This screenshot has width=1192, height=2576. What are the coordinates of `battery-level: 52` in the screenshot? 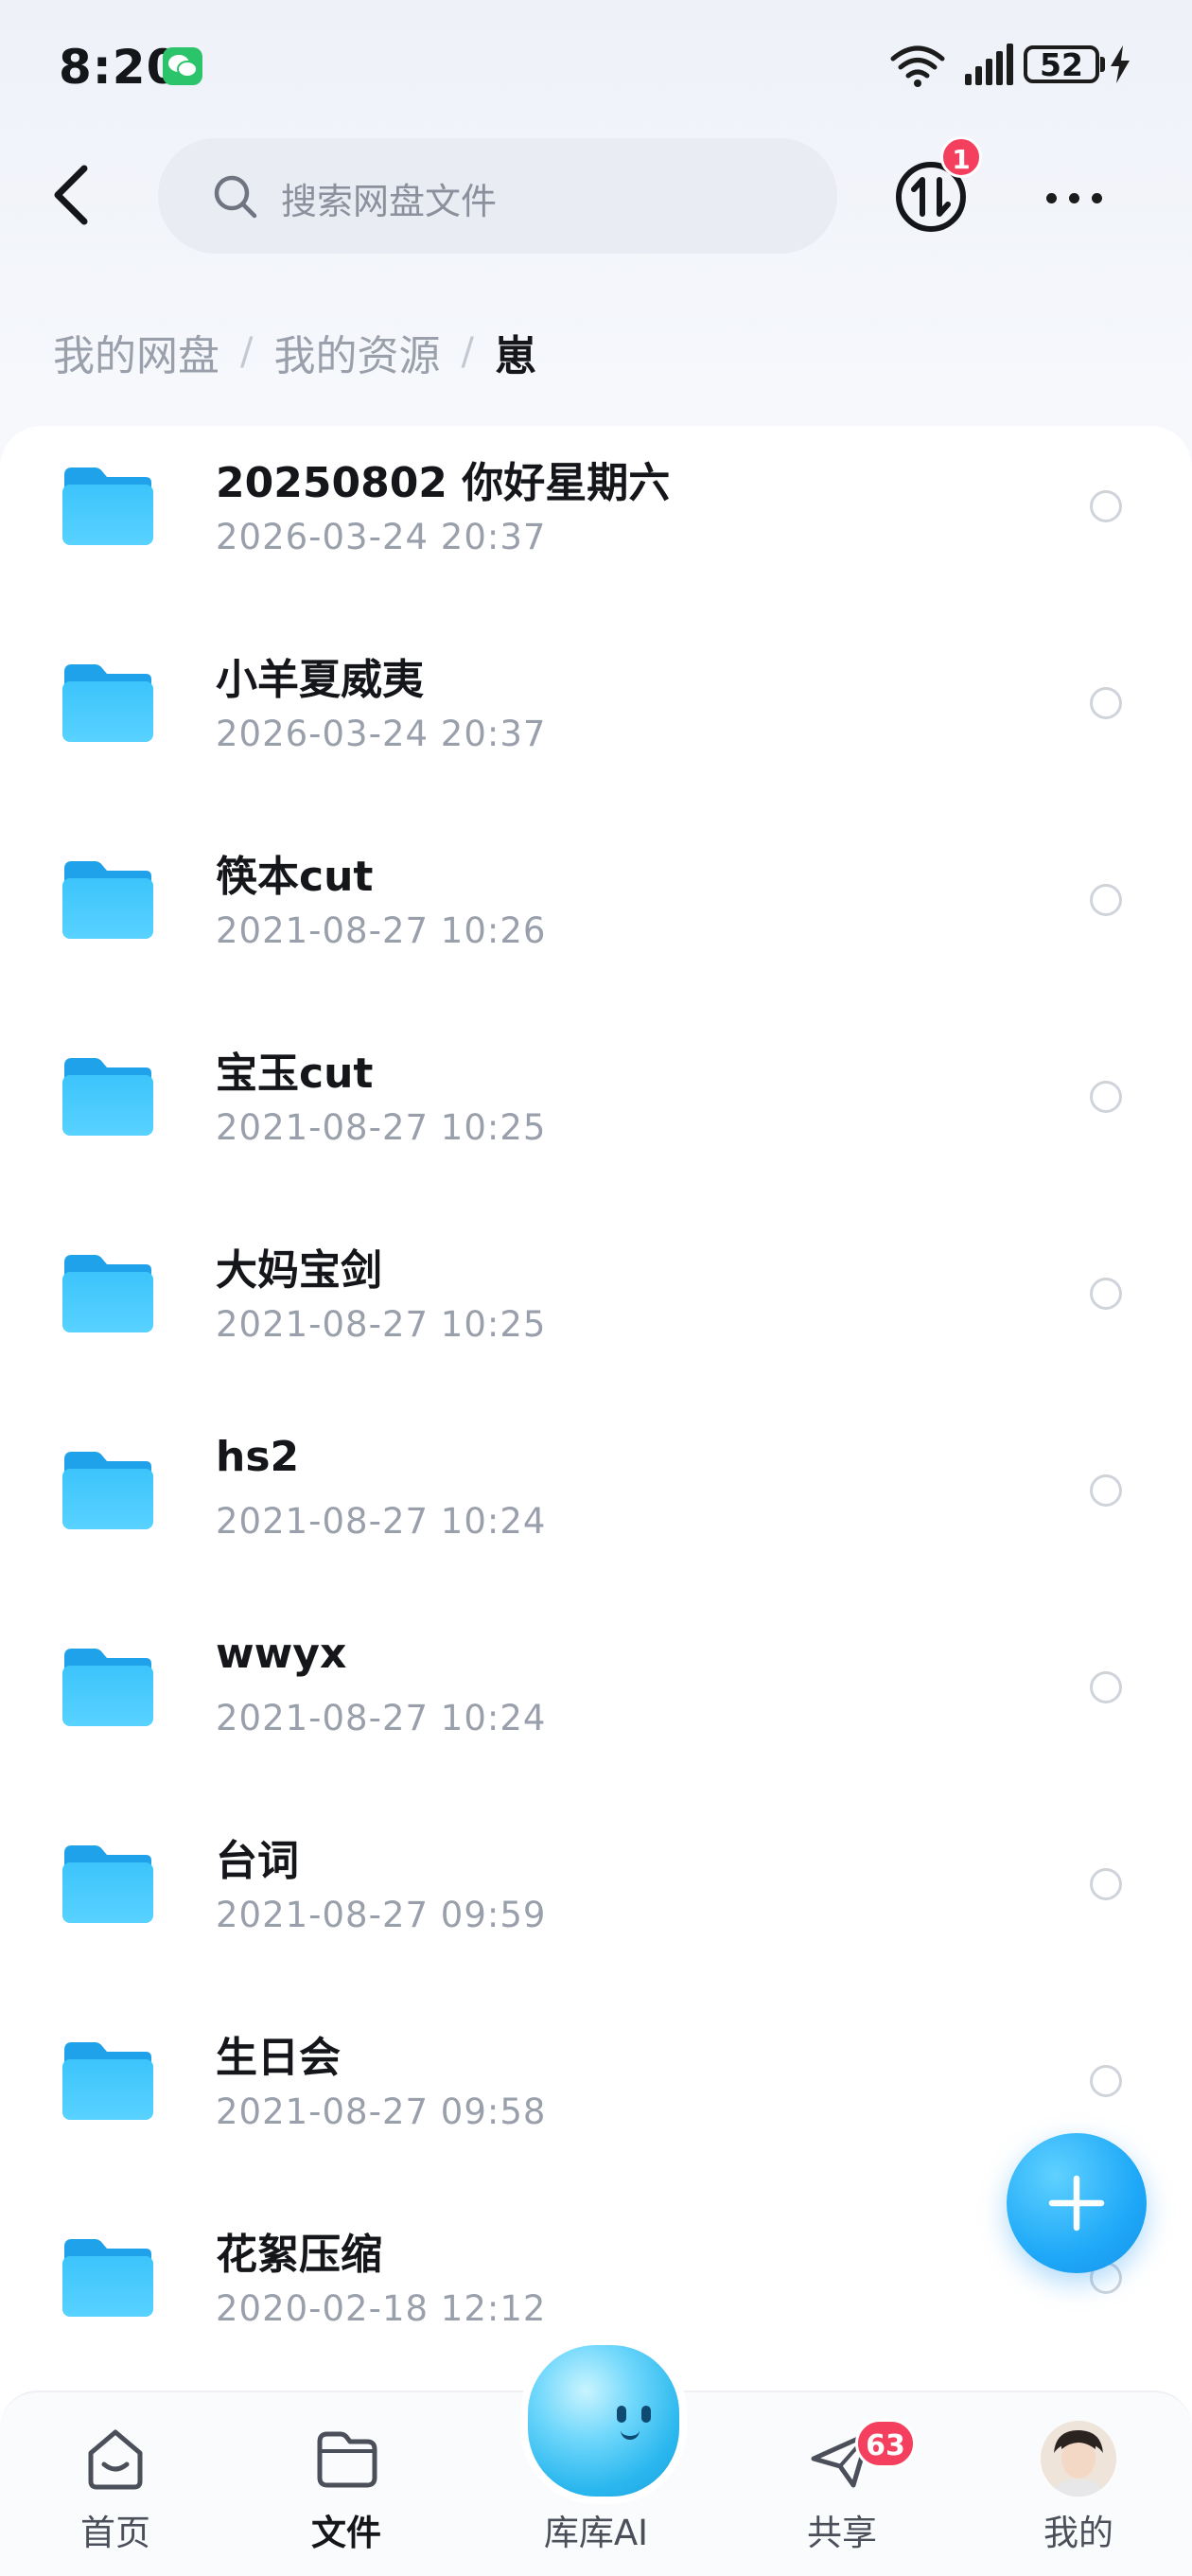 It's located at (1061, 64).